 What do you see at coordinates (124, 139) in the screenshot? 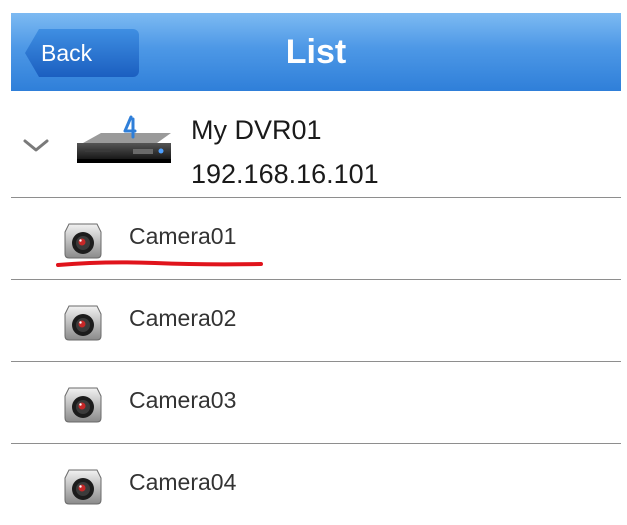
I see `dvr-icon` at bounding box center [124, 139].